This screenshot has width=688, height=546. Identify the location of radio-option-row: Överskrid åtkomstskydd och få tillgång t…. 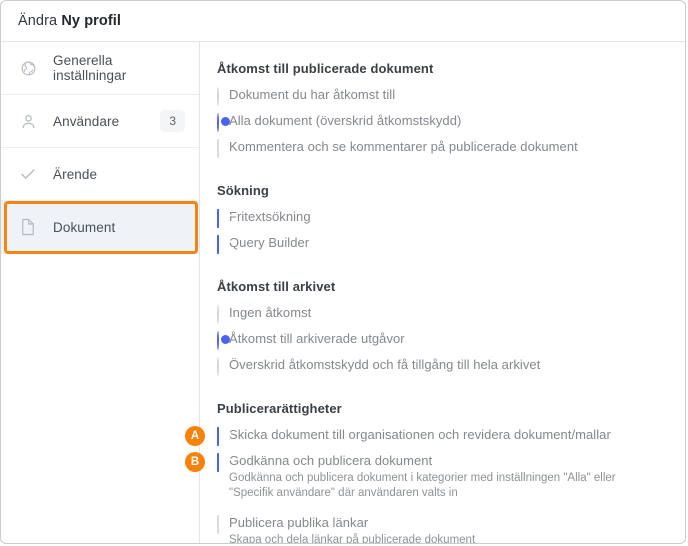
(451, 367).